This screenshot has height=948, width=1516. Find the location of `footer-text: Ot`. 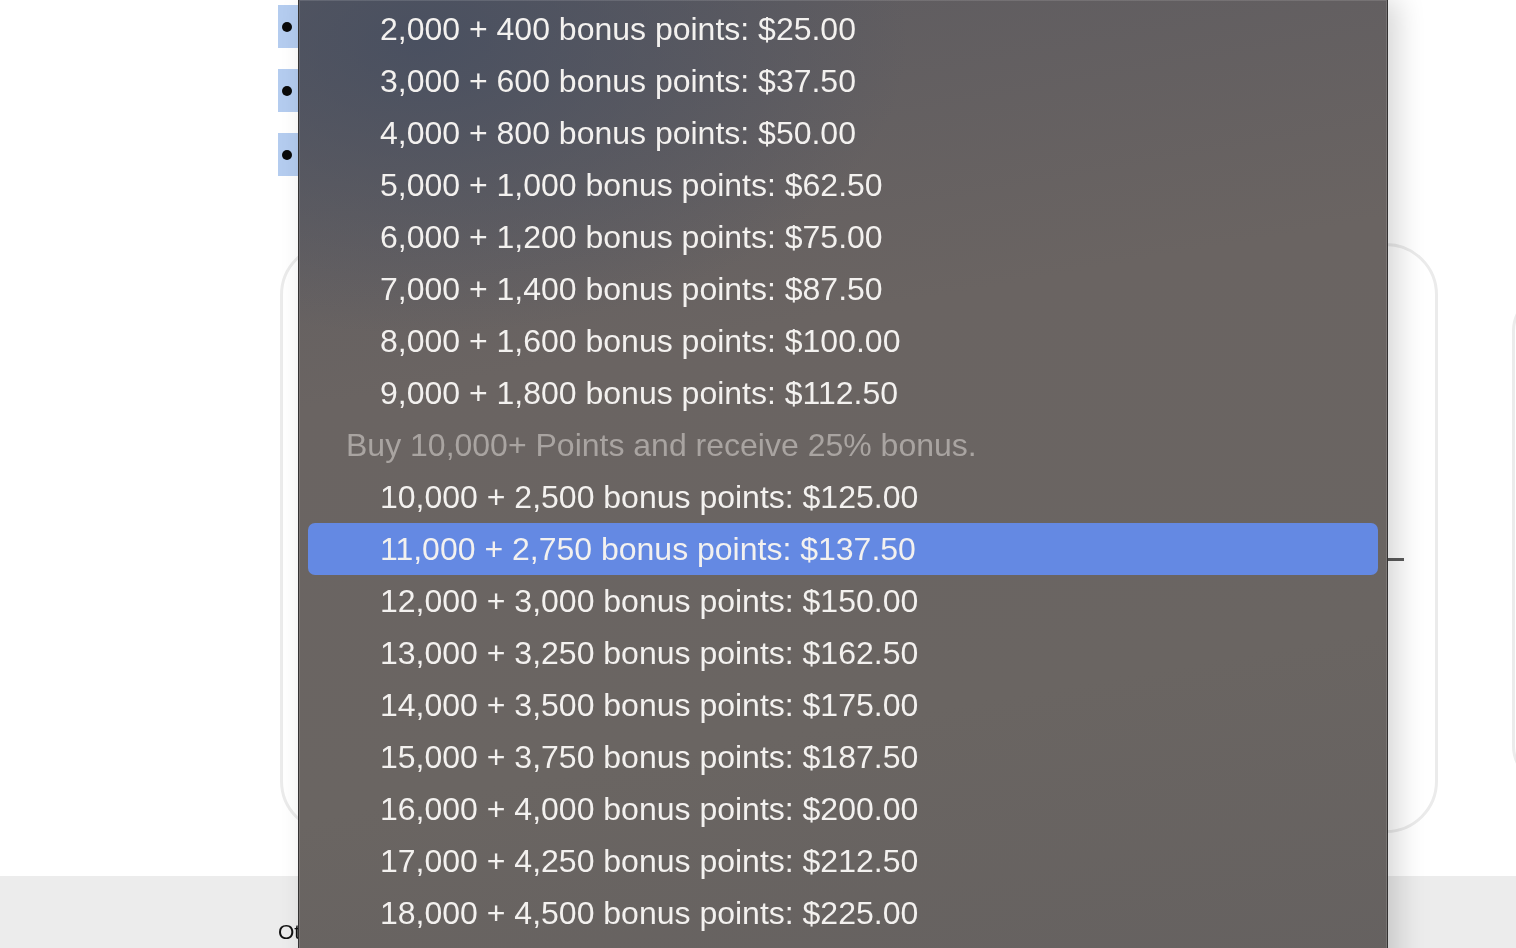

footer-text: Ot is located at coordinates (289, 932).